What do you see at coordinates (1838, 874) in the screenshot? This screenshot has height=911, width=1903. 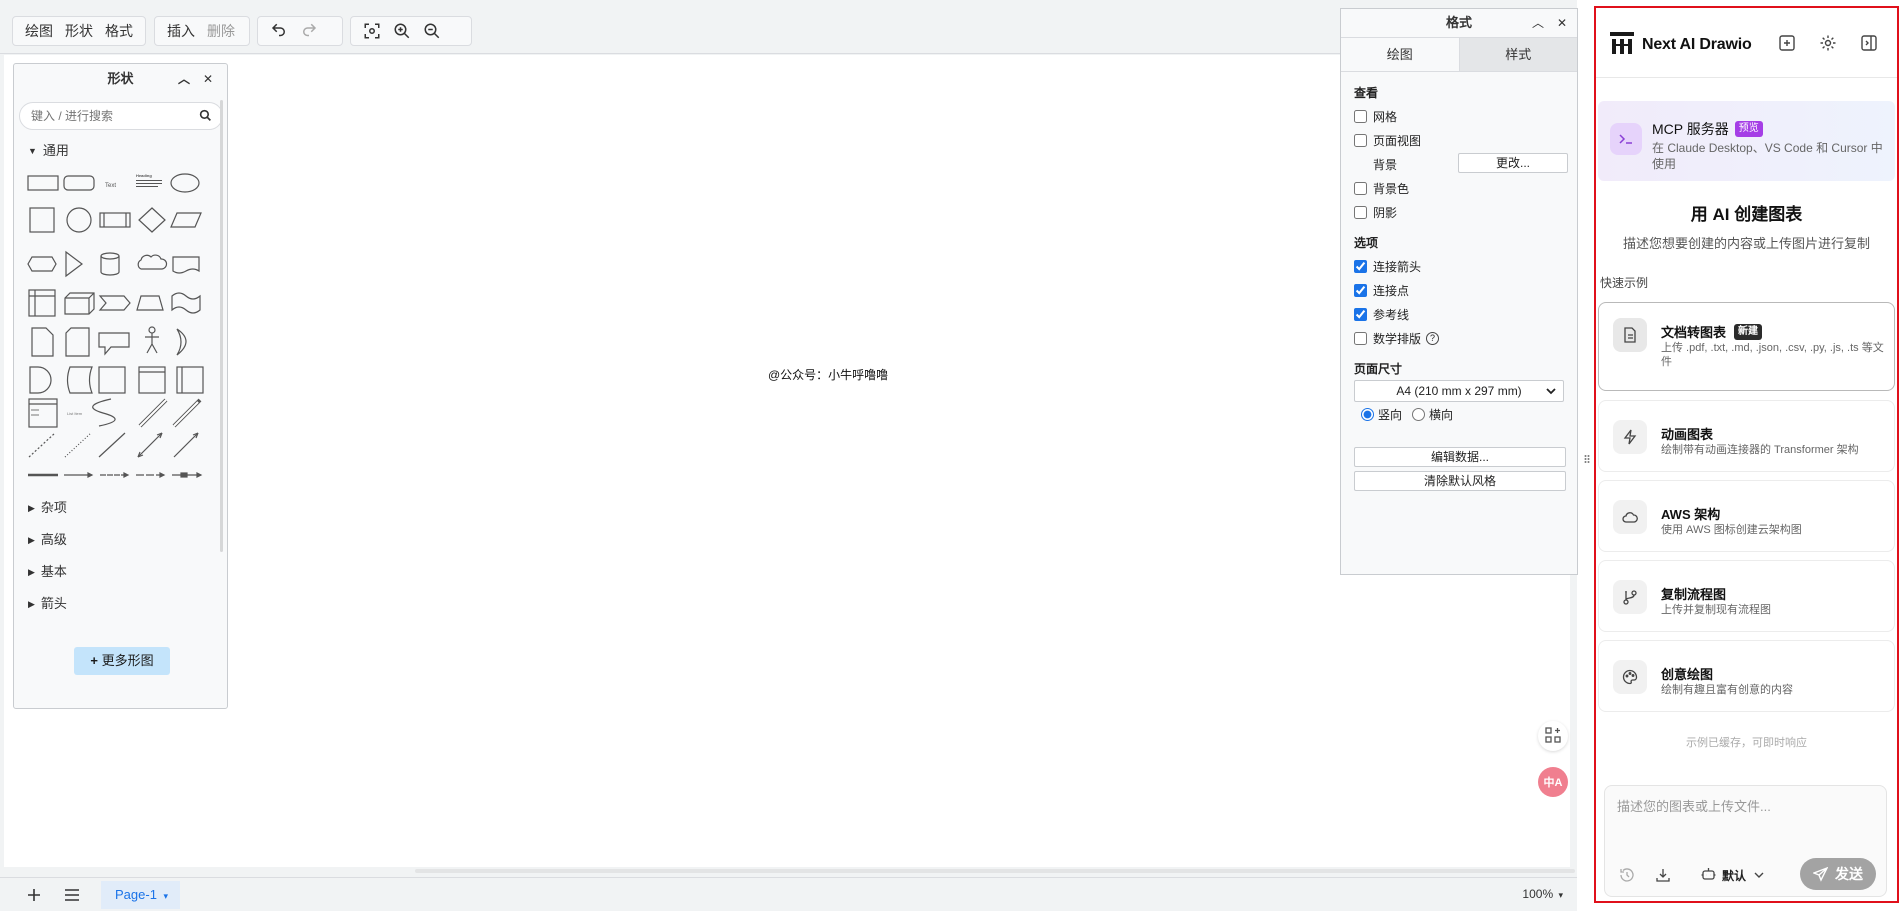 I see `send-button: 发送` at bounding box center [1838, 874].